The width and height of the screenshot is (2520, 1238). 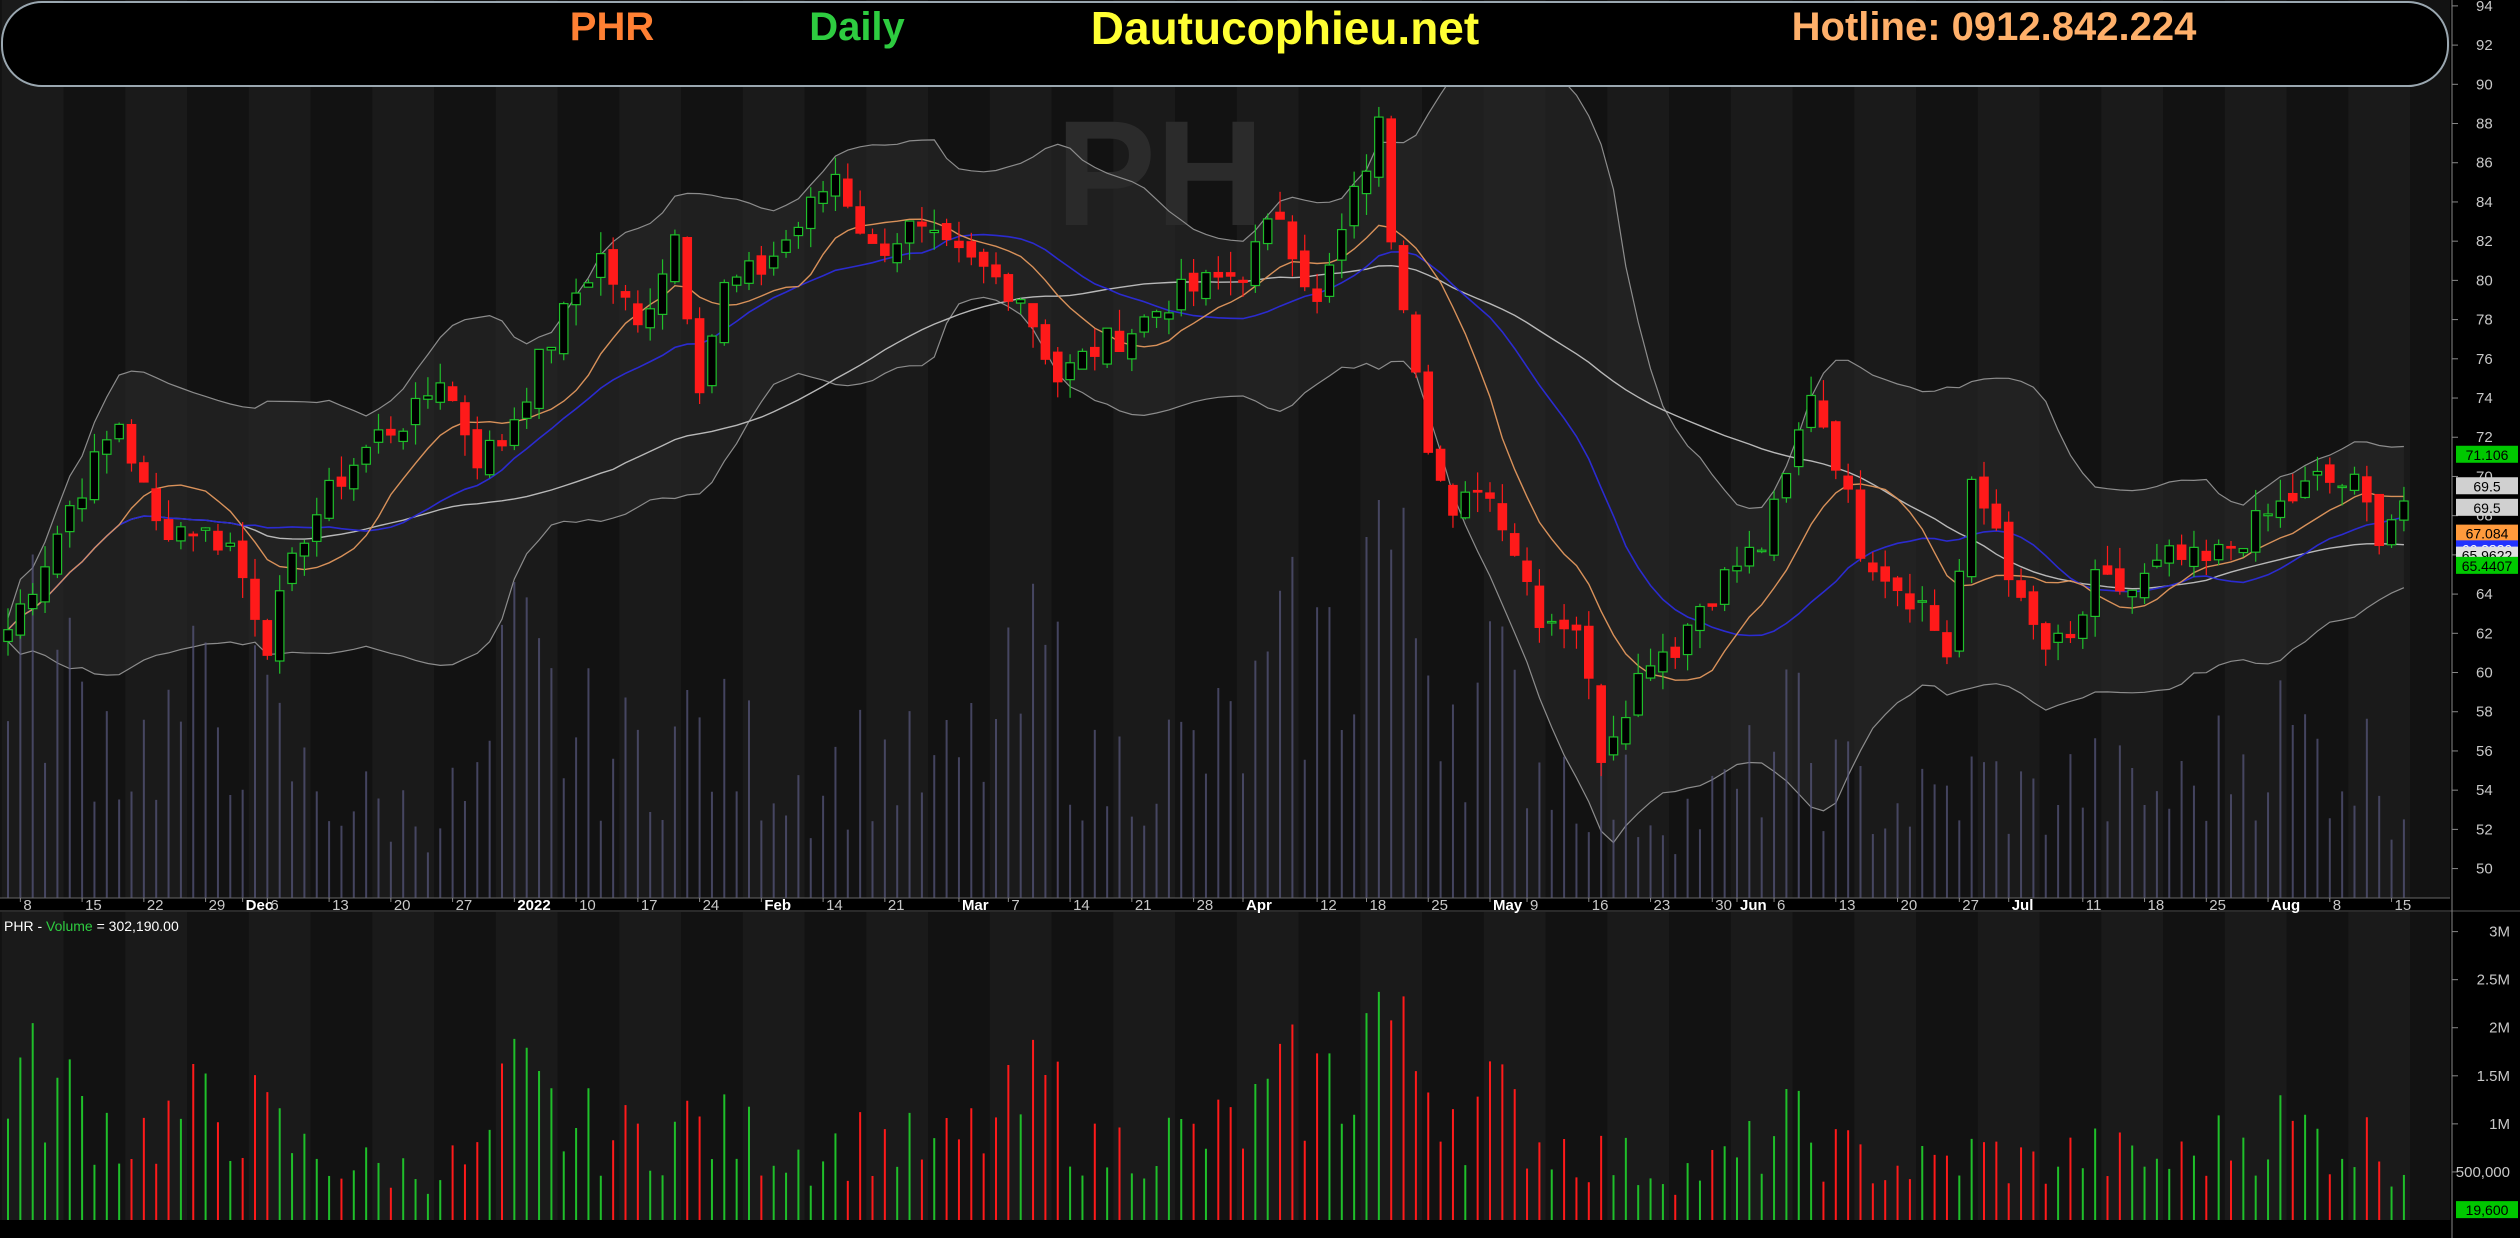 What do you see at coordinates (1205, 905) in the screenshot?
I see `date-tick-label: 28` at bounding box center [1205, 905].